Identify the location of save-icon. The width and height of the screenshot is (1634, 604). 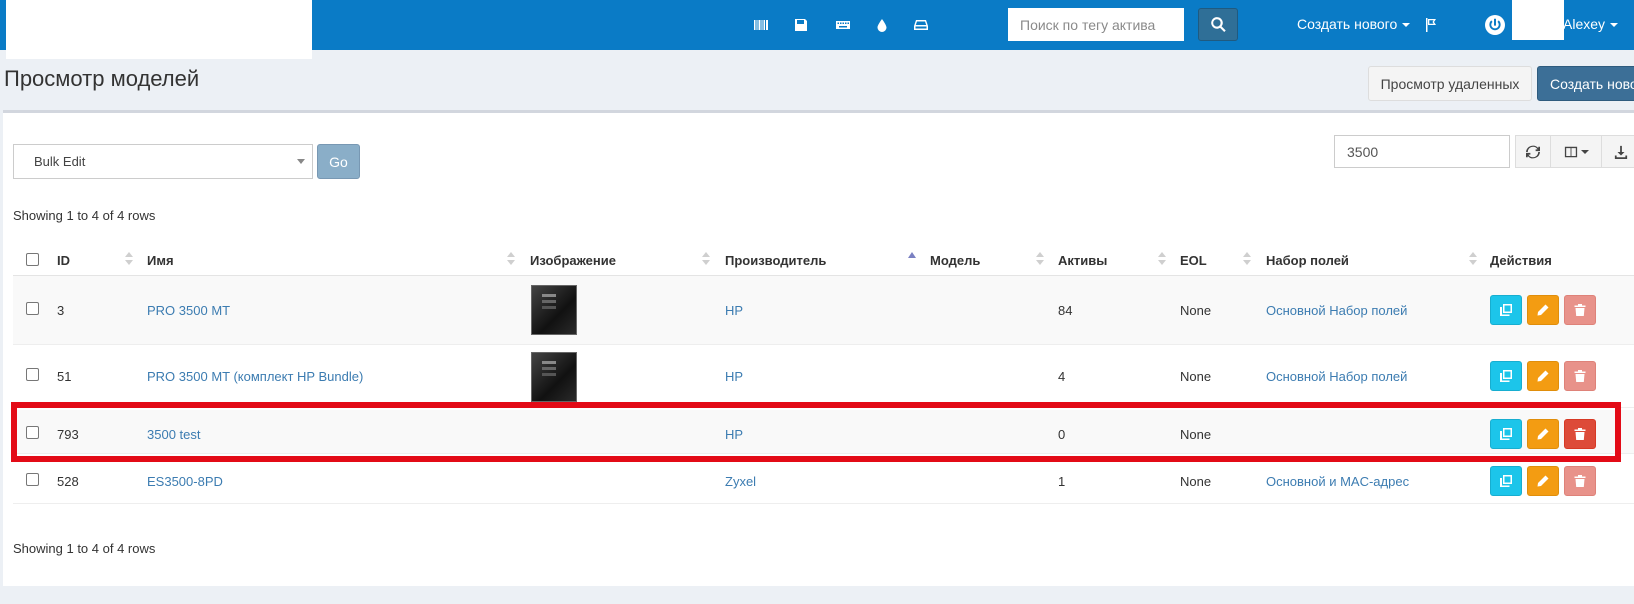
(801, 25).